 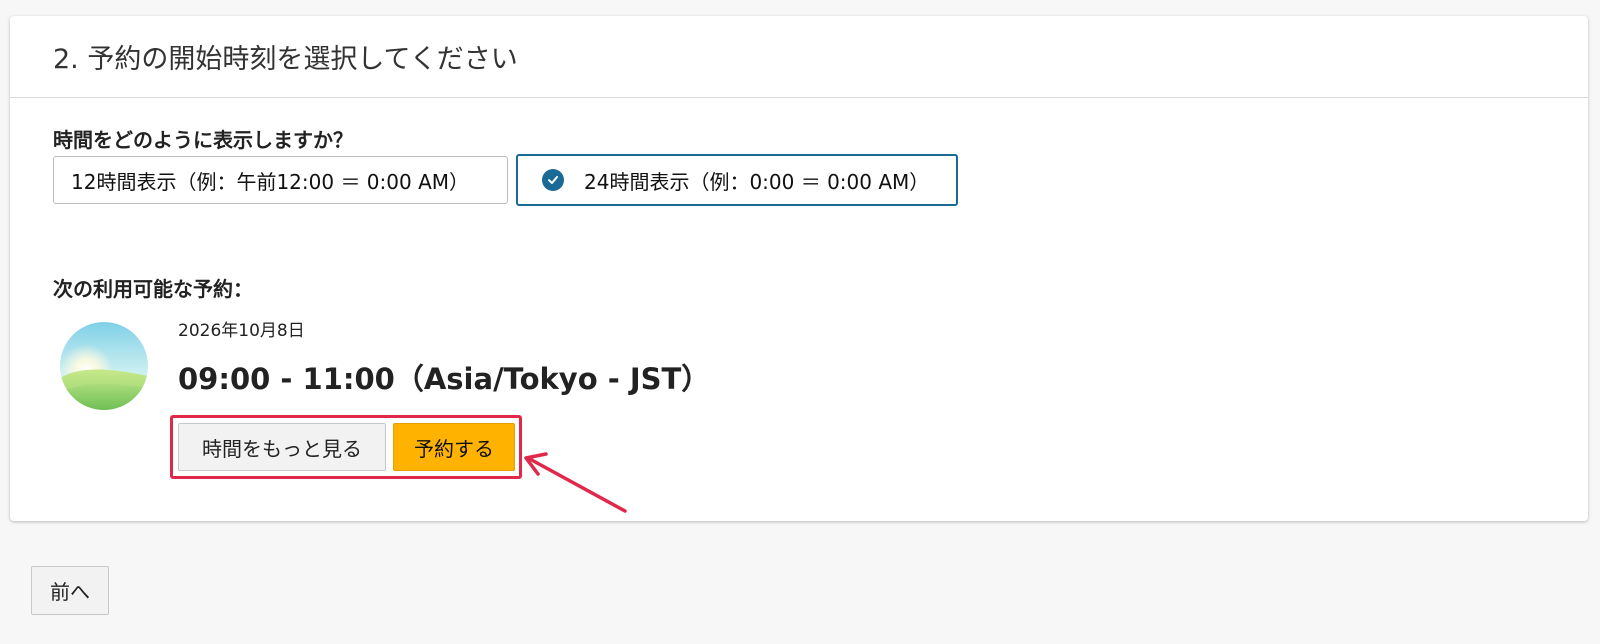 What do you see at coordinates (285, 59) in the screenshot?
I see `section-title: 2. 予約の開始時刻を選択してください` at bounding box center [285, 59].